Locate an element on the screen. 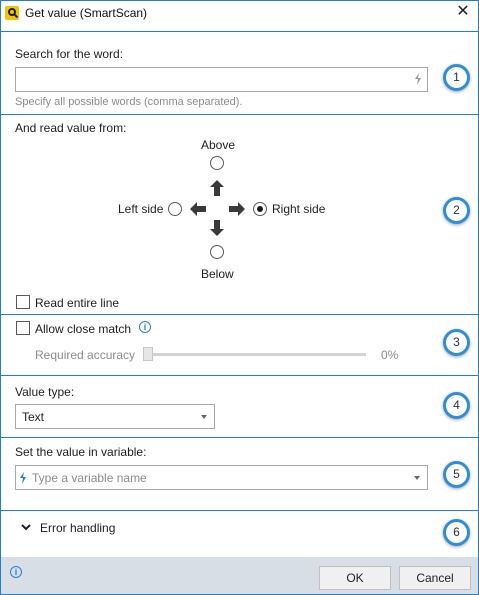 This screenshot has width=479, height=595. error-handling-toggle: Error handling is located at coordinates (86, 528).